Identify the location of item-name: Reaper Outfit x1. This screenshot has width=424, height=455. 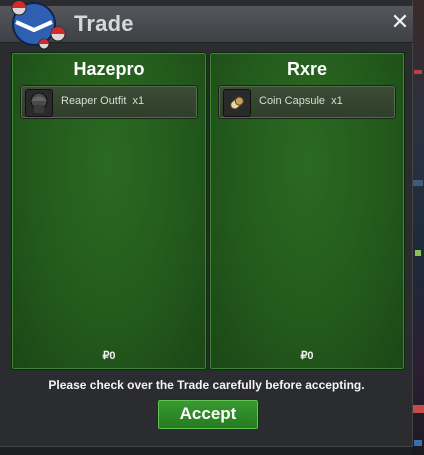
(103, 101).